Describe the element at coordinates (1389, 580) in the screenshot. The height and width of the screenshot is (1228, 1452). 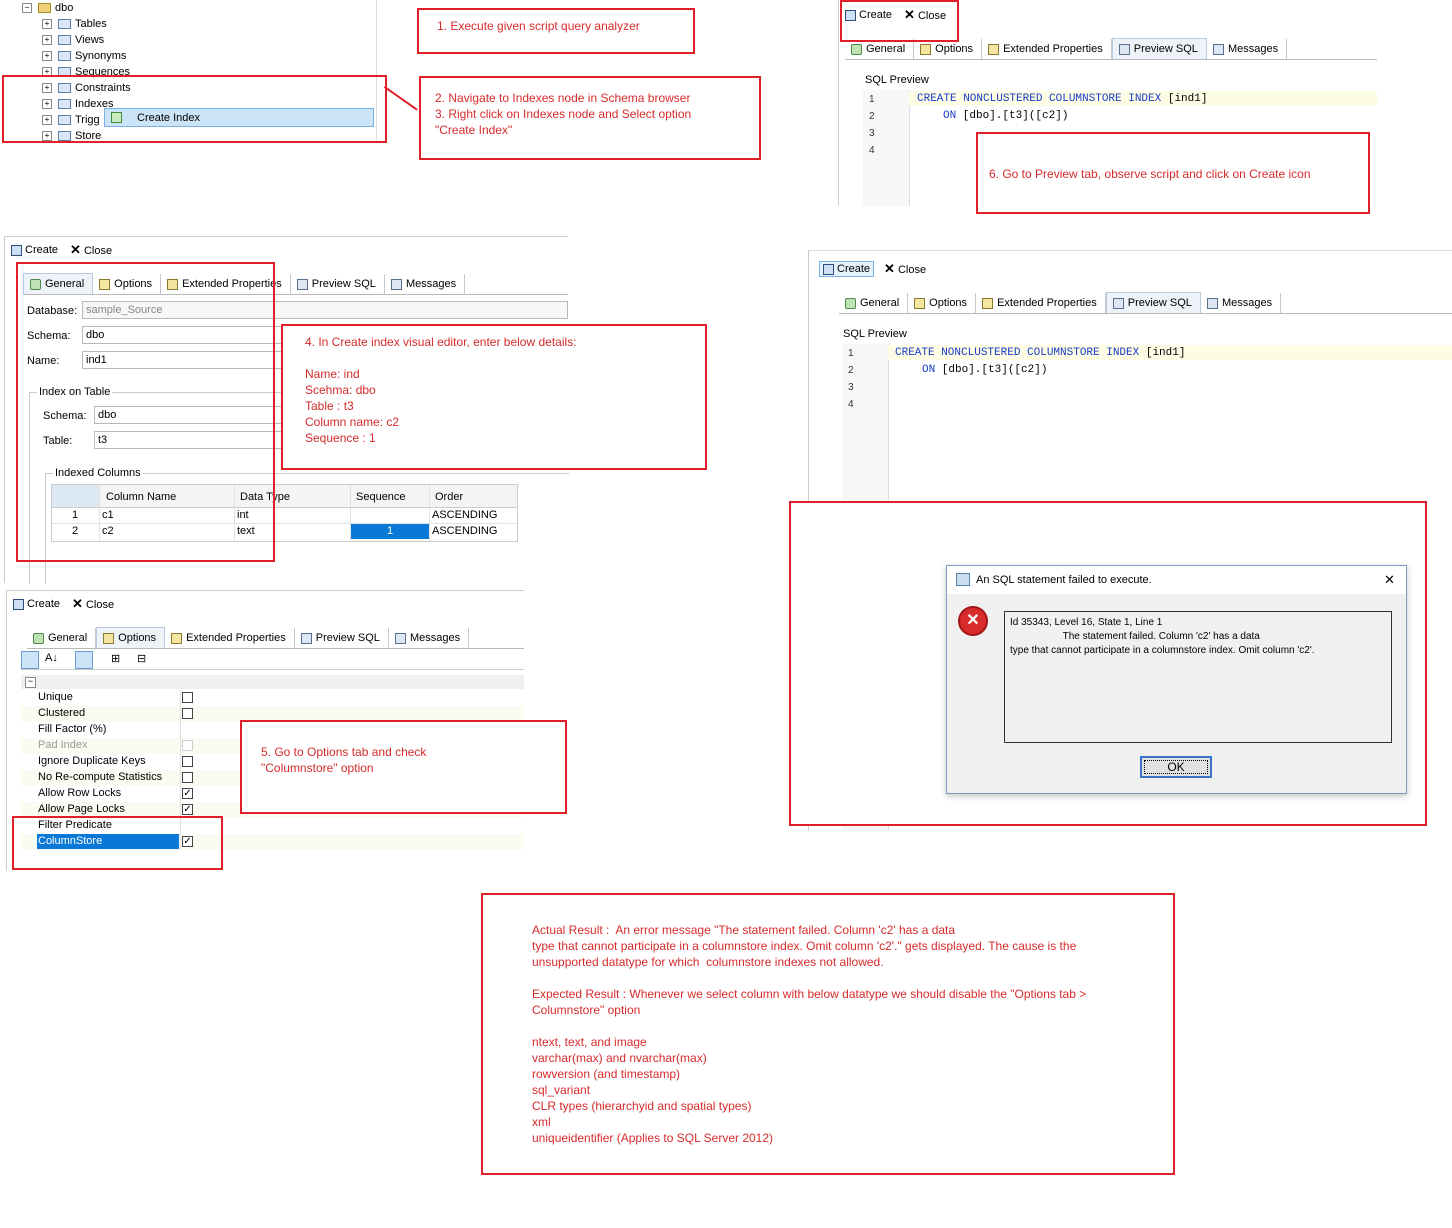
I see `dialog-close-button: ✕` at that location.